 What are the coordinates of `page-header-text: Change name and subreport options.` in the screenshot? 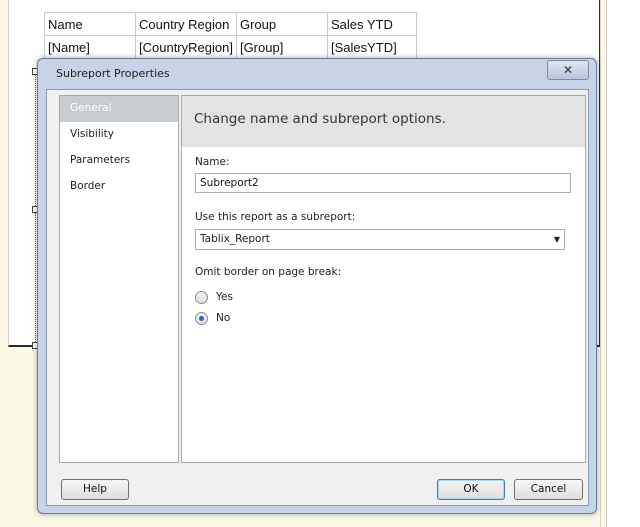 It's located at (320, 119).